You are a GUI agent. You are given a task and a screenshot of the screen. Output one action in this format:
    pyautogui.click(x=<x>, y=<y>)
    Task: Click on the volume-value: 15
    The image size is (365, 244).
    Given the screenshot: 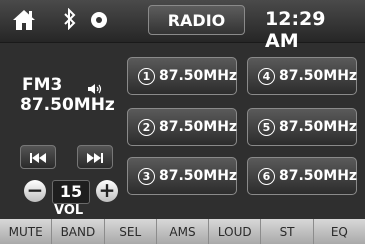 What is the action you would take?
    pyautogui.click(x=71, y=192)
    